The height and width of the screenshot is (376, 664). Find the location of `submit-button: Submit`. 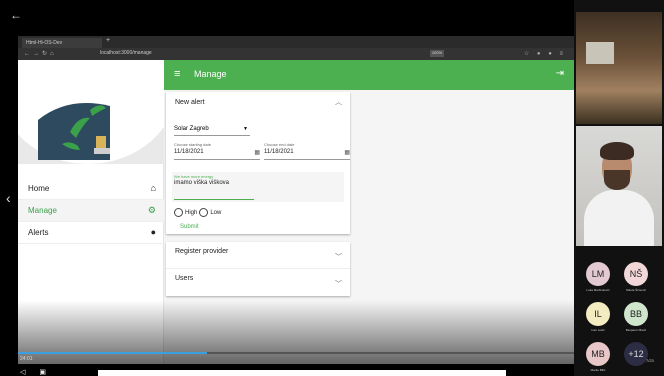

submit-button: Submit is located at coordinates (189, 227).